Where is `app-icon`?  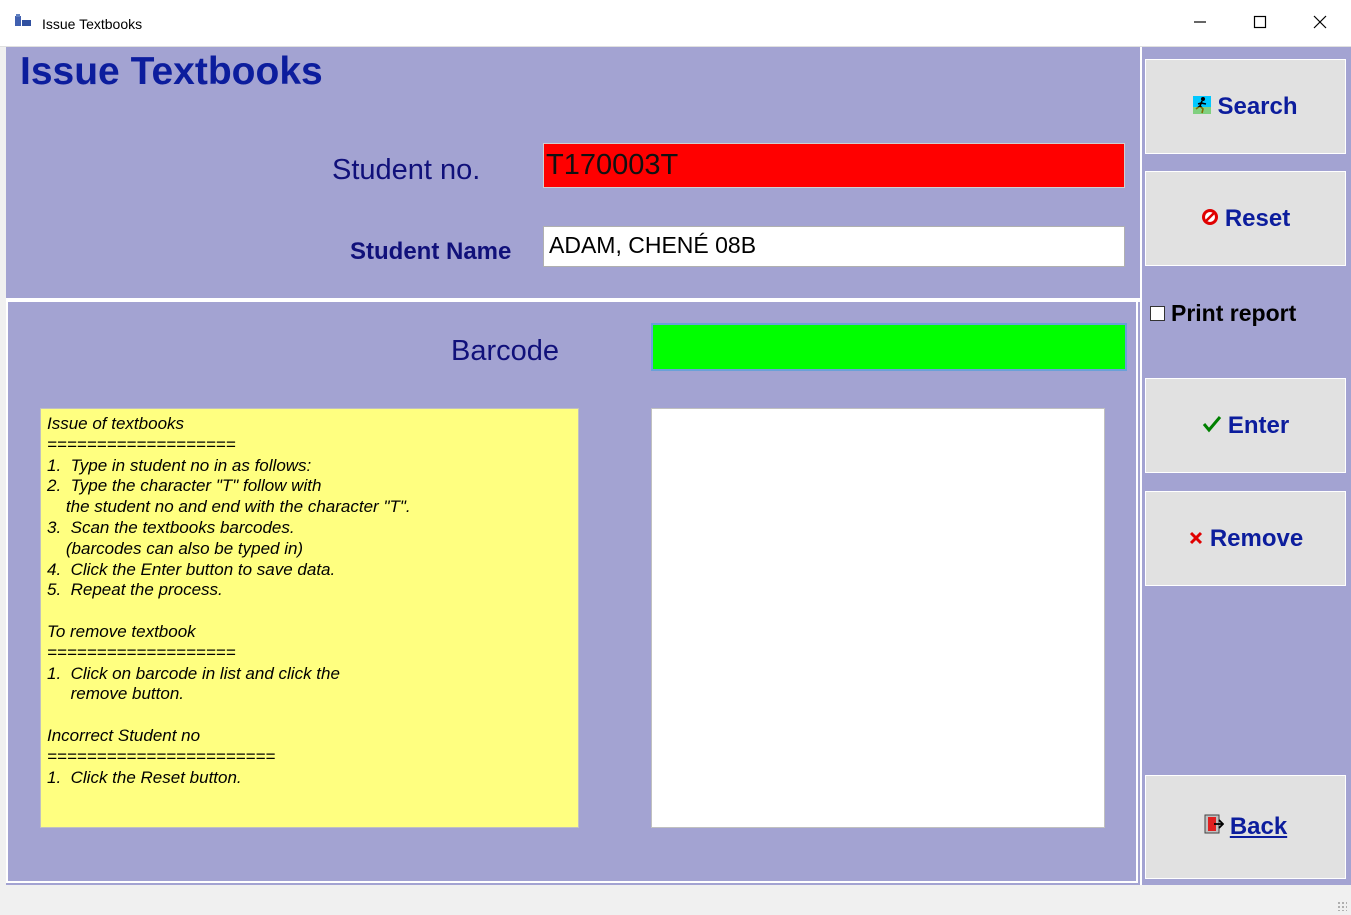
app-icon is located at coordinates (23, 21).